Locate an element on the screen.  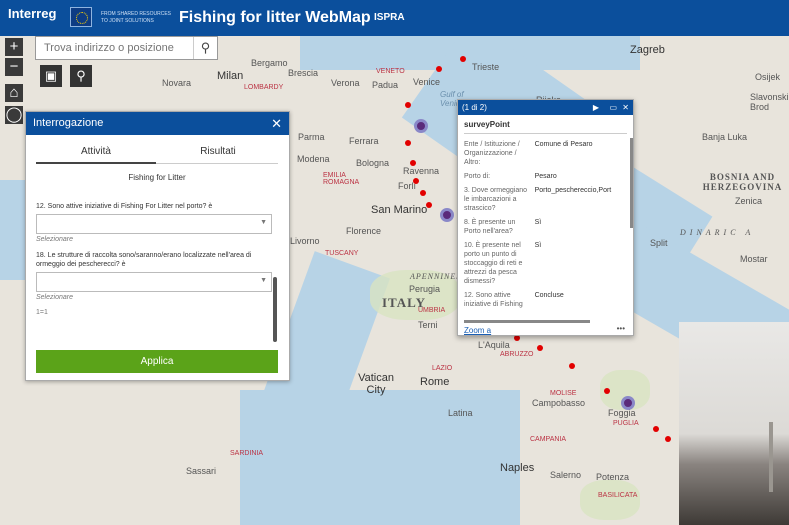
popup-horizontal-scrollbar is located at coordinates (527, 321).